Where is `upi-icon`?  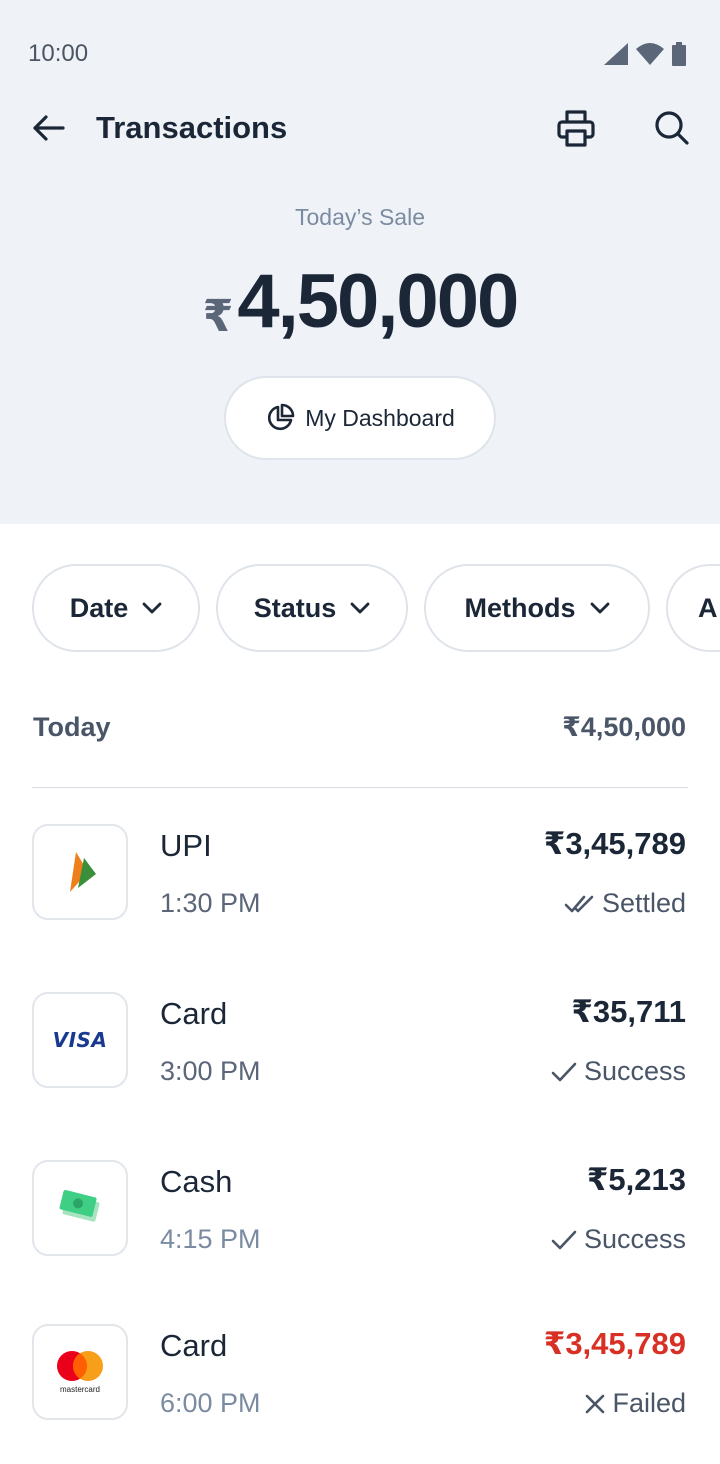 upi-icon is located at coordinates (83, 872).